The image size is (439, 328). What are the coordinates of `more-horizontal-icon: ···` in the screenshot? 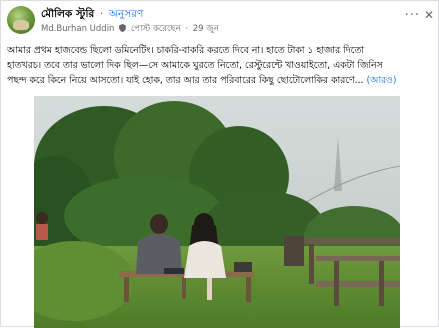 It's located at (412, 15).